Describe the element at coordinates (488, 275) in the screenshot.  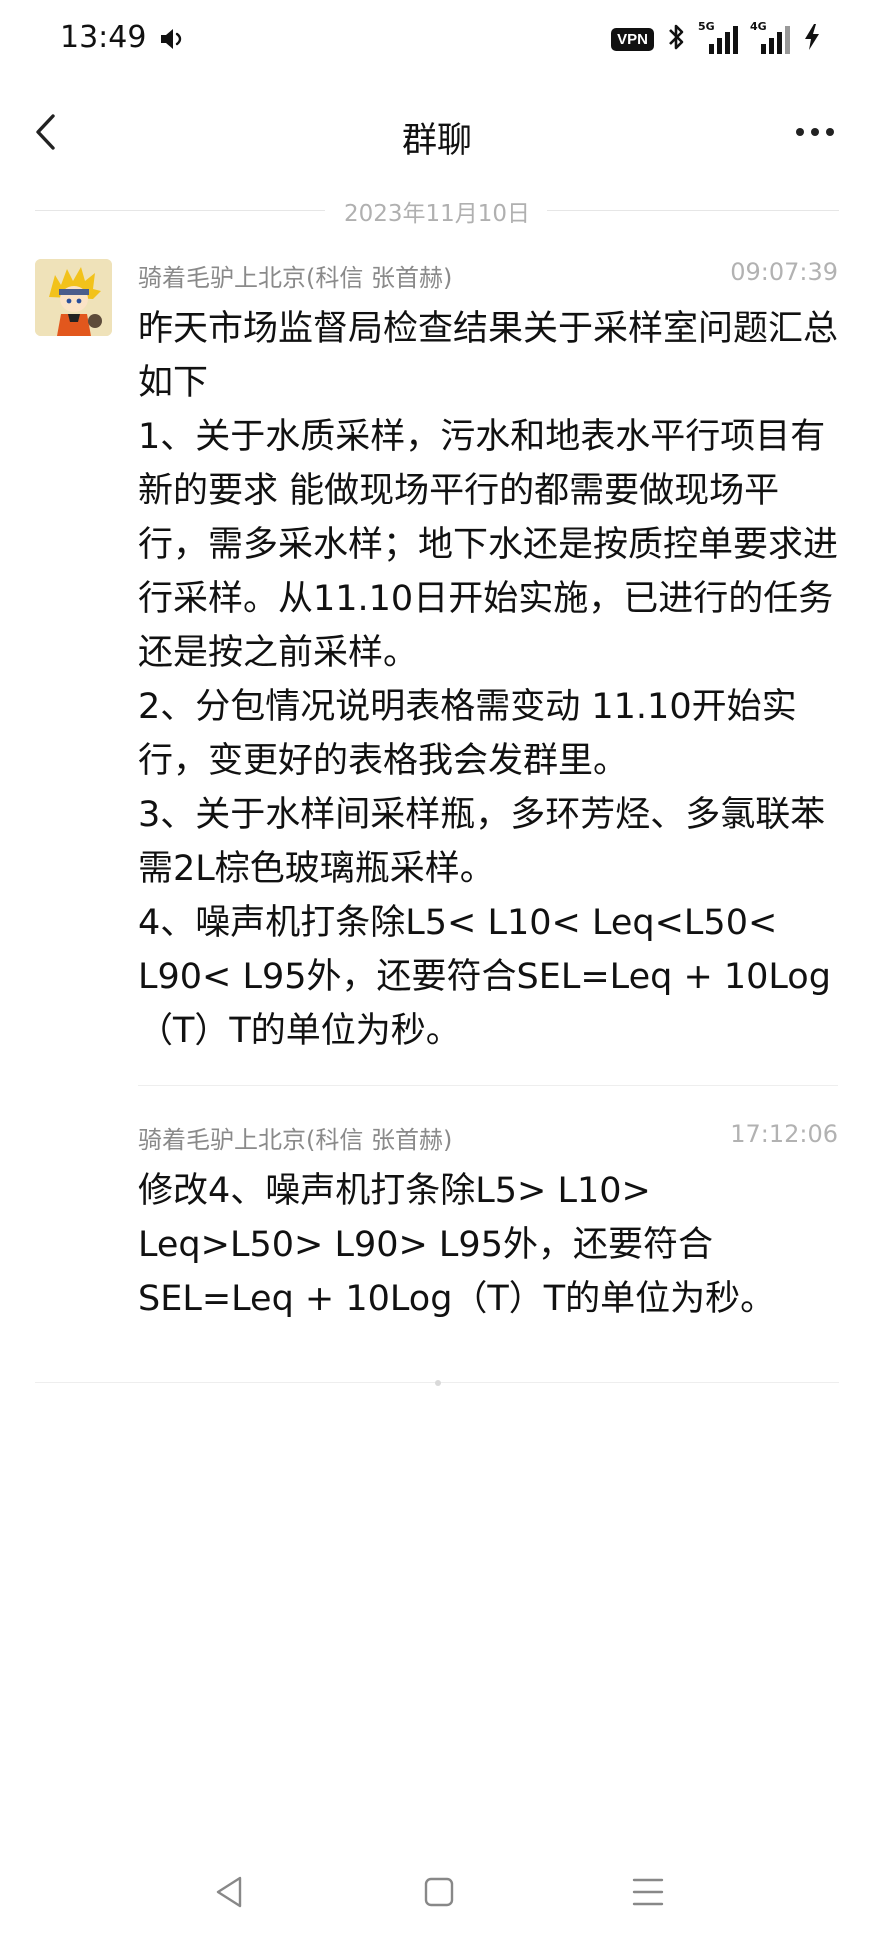
I see `message-meta: 骑着毛驴上北京(科信 张首赫) 09:07:39` at that location.